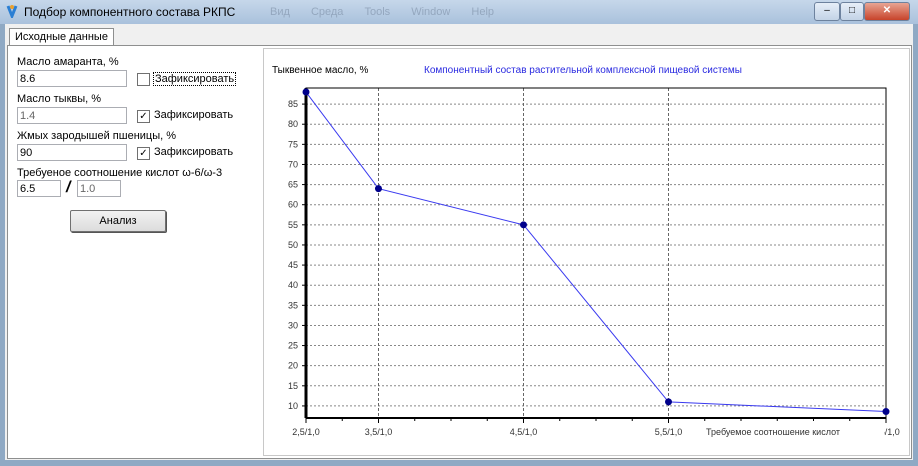  What do you see at coordinates (524, 432) in the screenshot?
I see `x-tick-label: 4,5/1,0` at bounding box center [524, 432].